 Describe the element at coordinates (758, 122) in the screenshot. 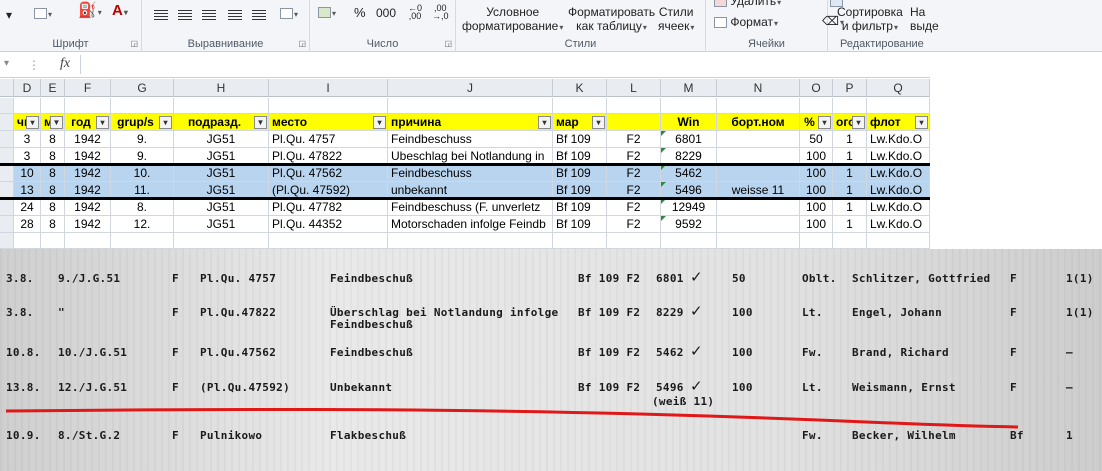

I see `header-cell: борт.ном` at that location.